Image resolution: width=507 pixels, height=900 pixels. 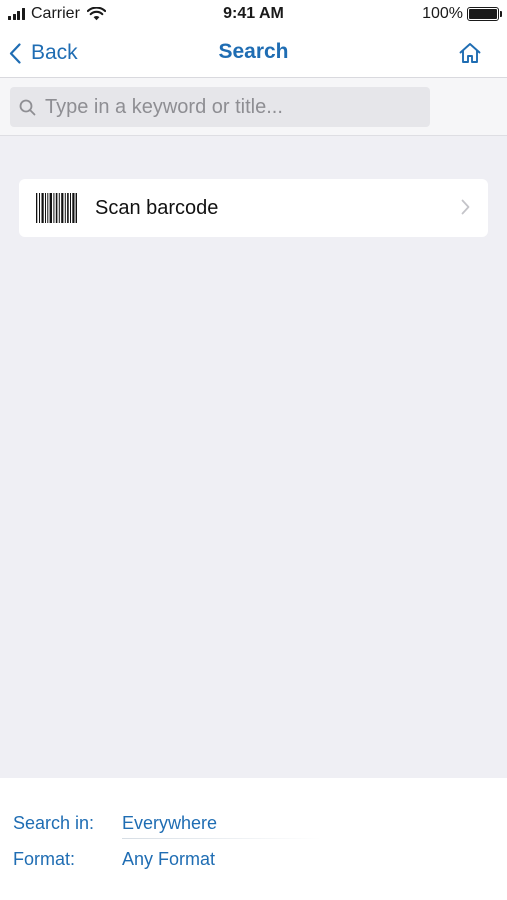 I want to click on search-field, so click(x=220, y=107).